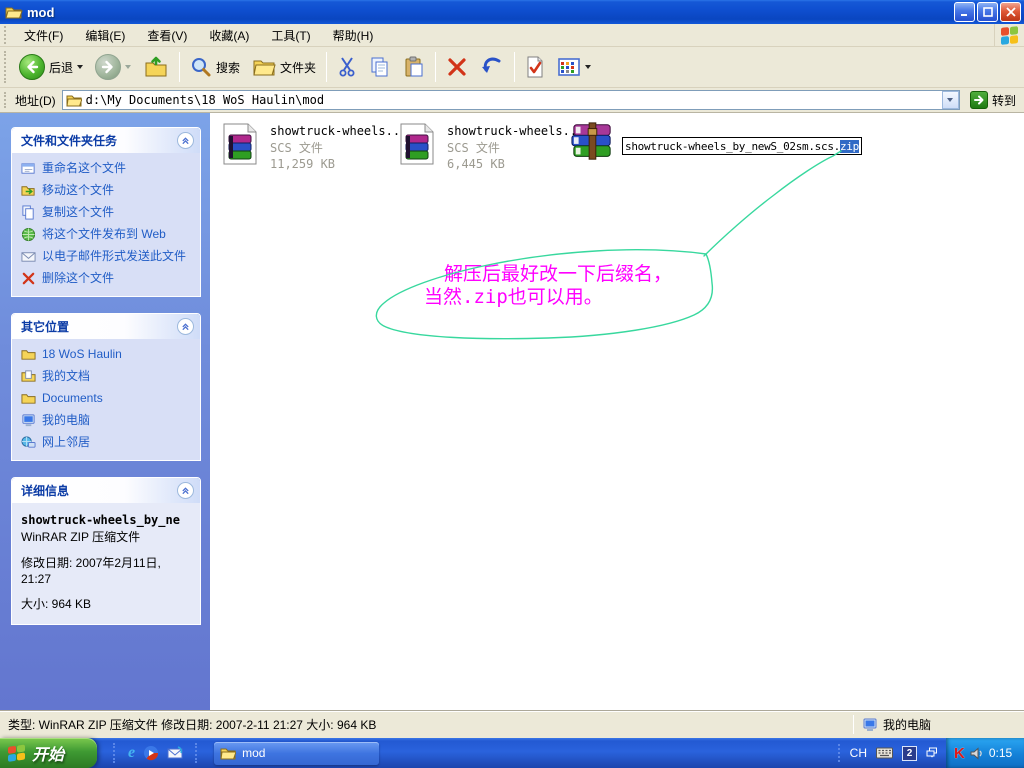 The image size is (1024, 768). I want to click on go-button: 转到, so click(993, 100).